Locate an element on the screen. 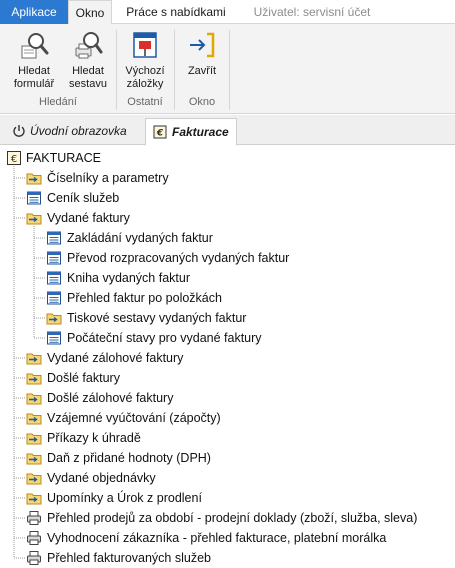 This screenshot has height=568, width=455. tree-item-label: Došlé faktury is located at coordinates (83, 378).